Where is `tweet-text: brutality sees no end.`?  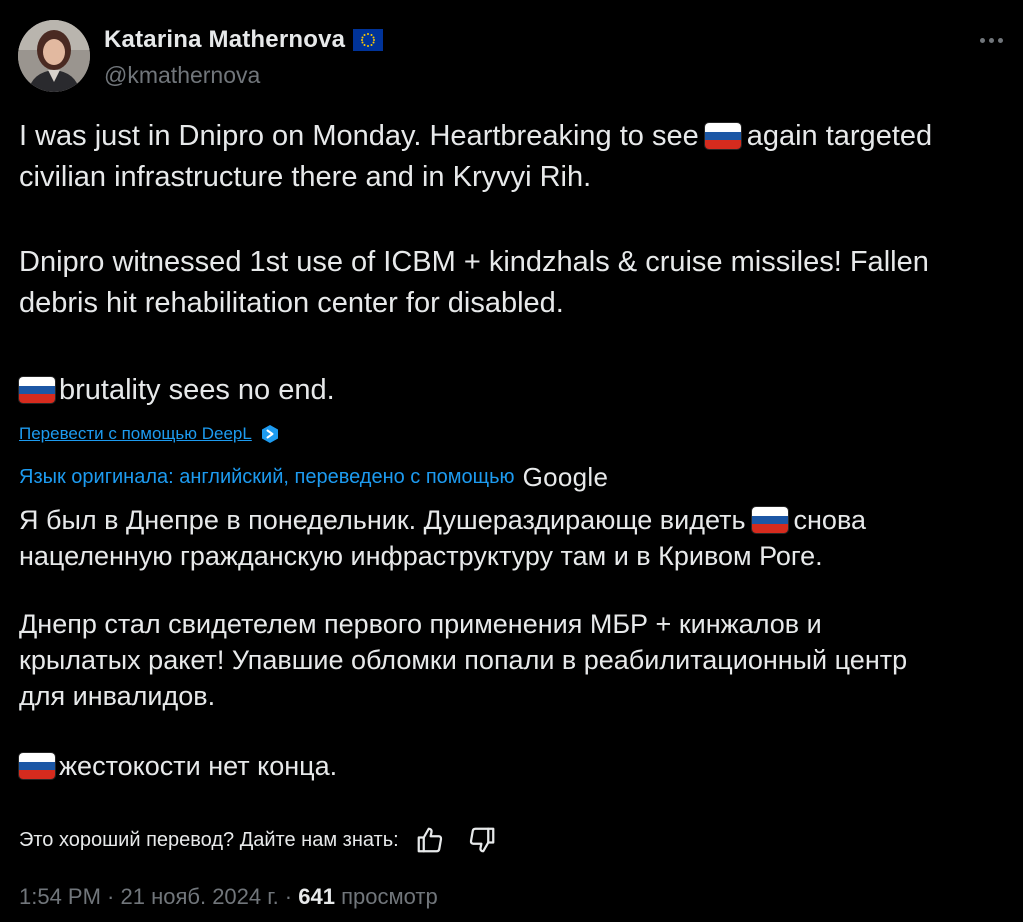 tweet-text: brutality sees no end. is located at coordinates (197, 390).